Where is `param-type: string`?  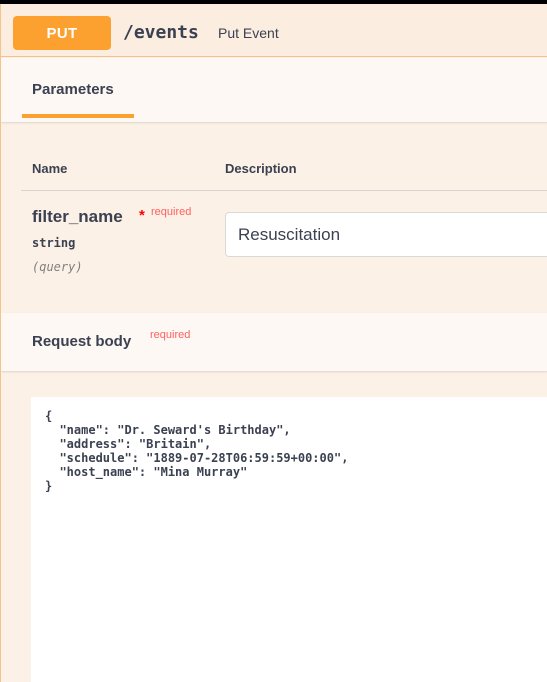
param-type: string is located at coordinates (54, 243).